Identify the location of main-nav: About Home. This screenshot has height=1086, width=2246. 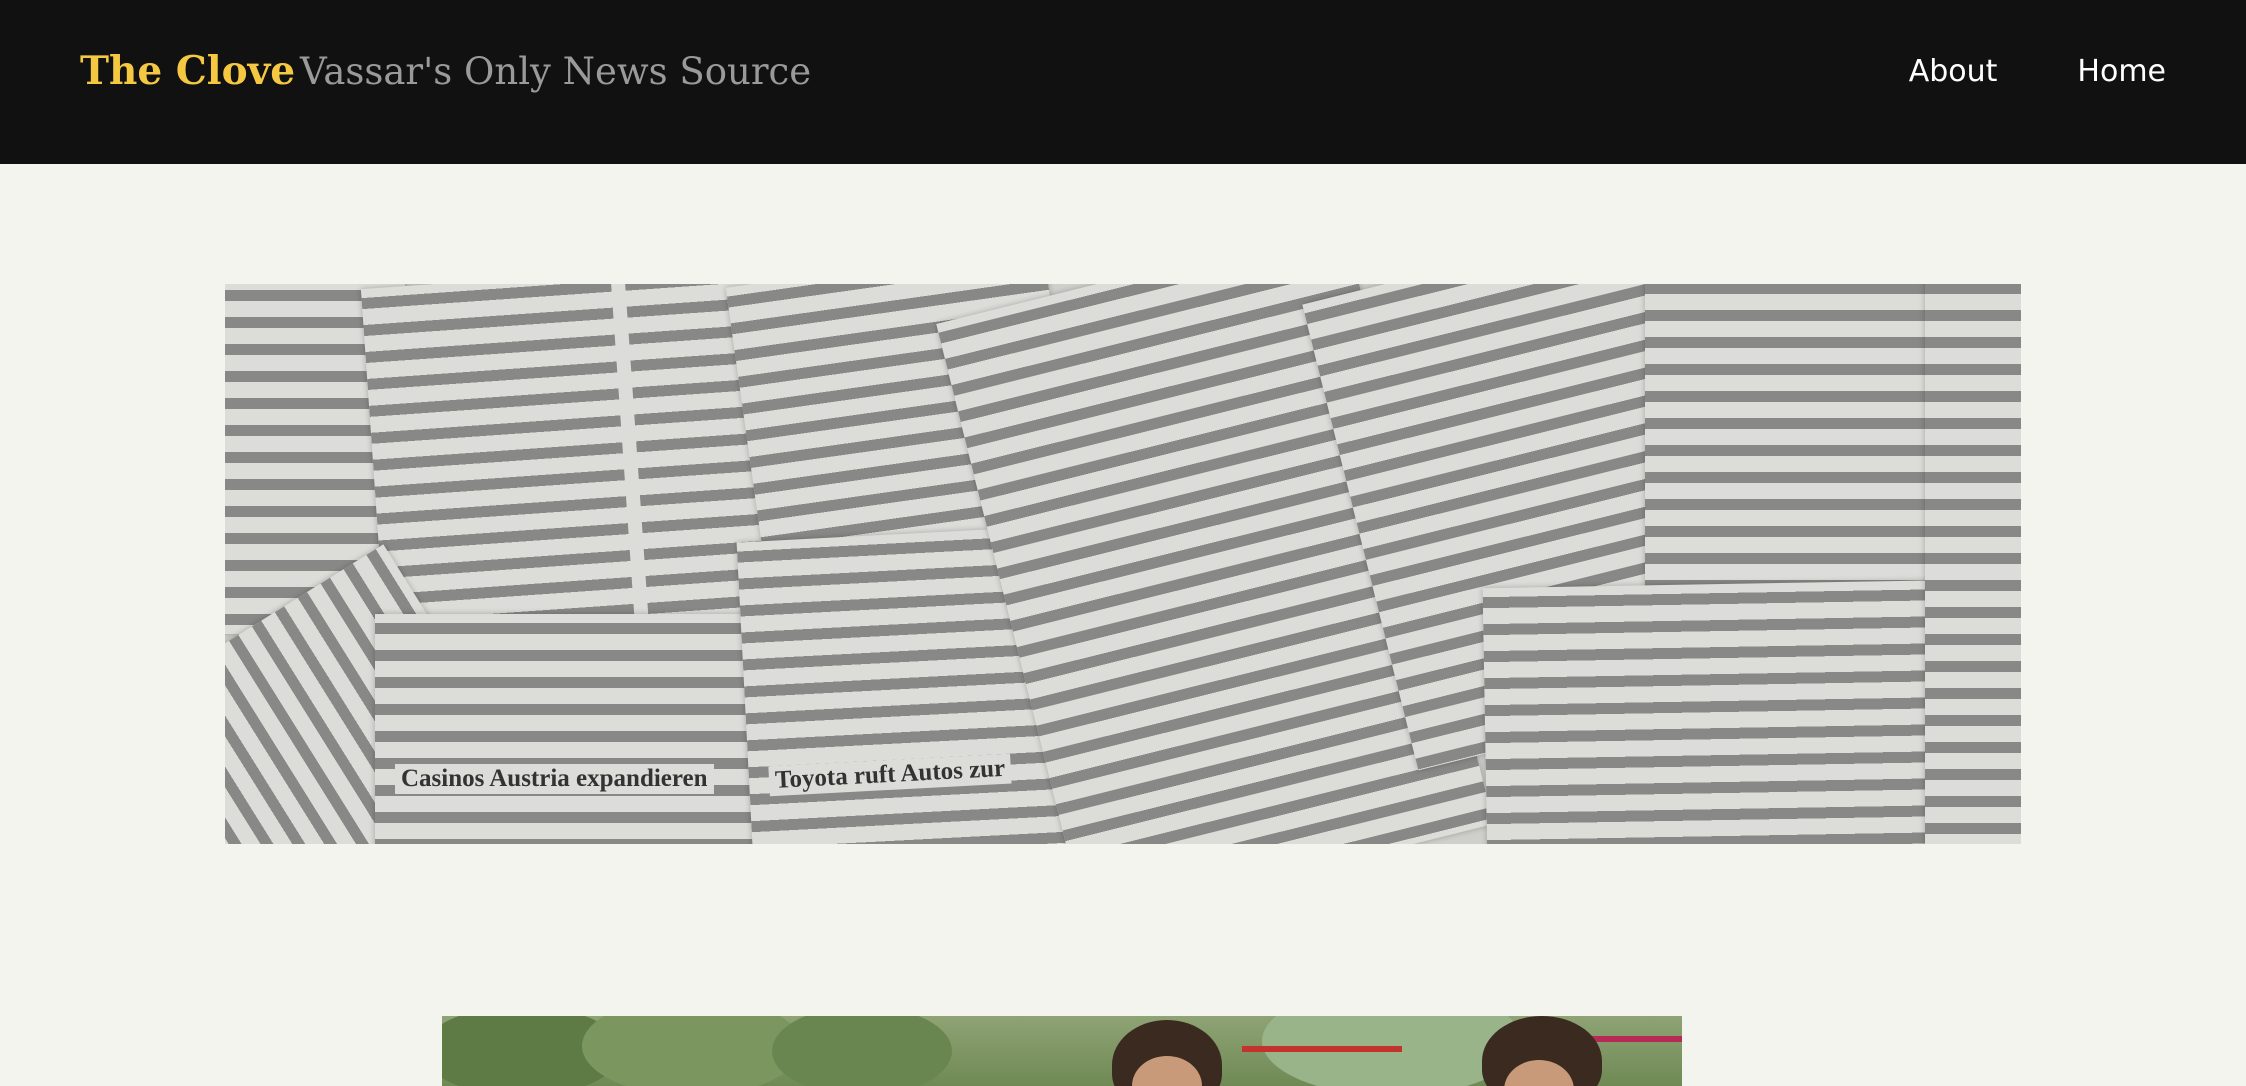
(2037, 71).